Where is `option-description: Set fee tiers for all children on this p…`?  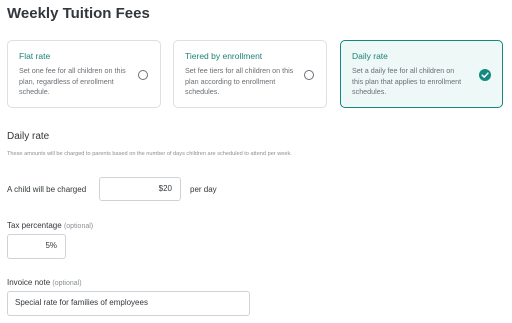 option-description: Set fee tiers for all children on this p… is located at coordinates (239, 81).